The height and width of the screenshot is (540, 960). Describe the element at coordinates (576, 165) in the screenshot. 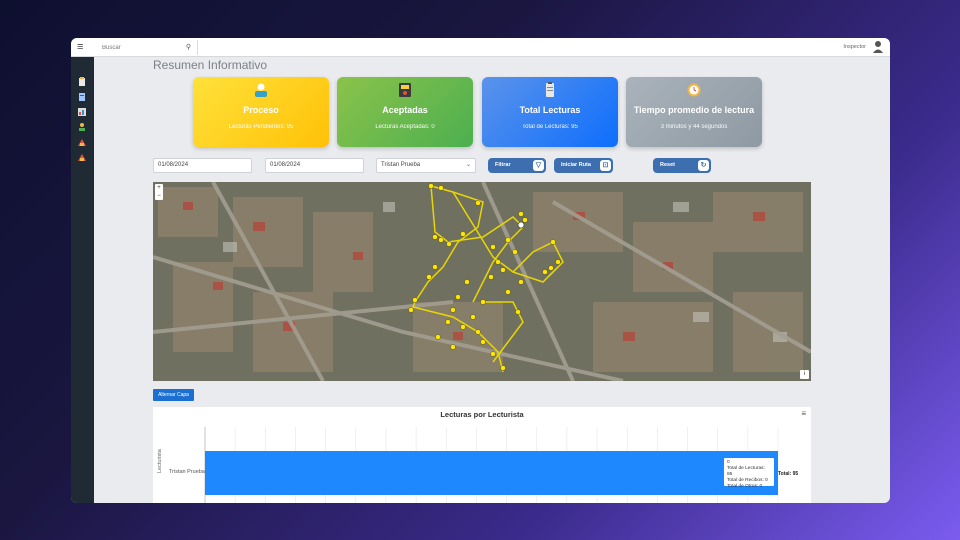

I see `start-route-button-label: Iniciar Ruta` at that location.